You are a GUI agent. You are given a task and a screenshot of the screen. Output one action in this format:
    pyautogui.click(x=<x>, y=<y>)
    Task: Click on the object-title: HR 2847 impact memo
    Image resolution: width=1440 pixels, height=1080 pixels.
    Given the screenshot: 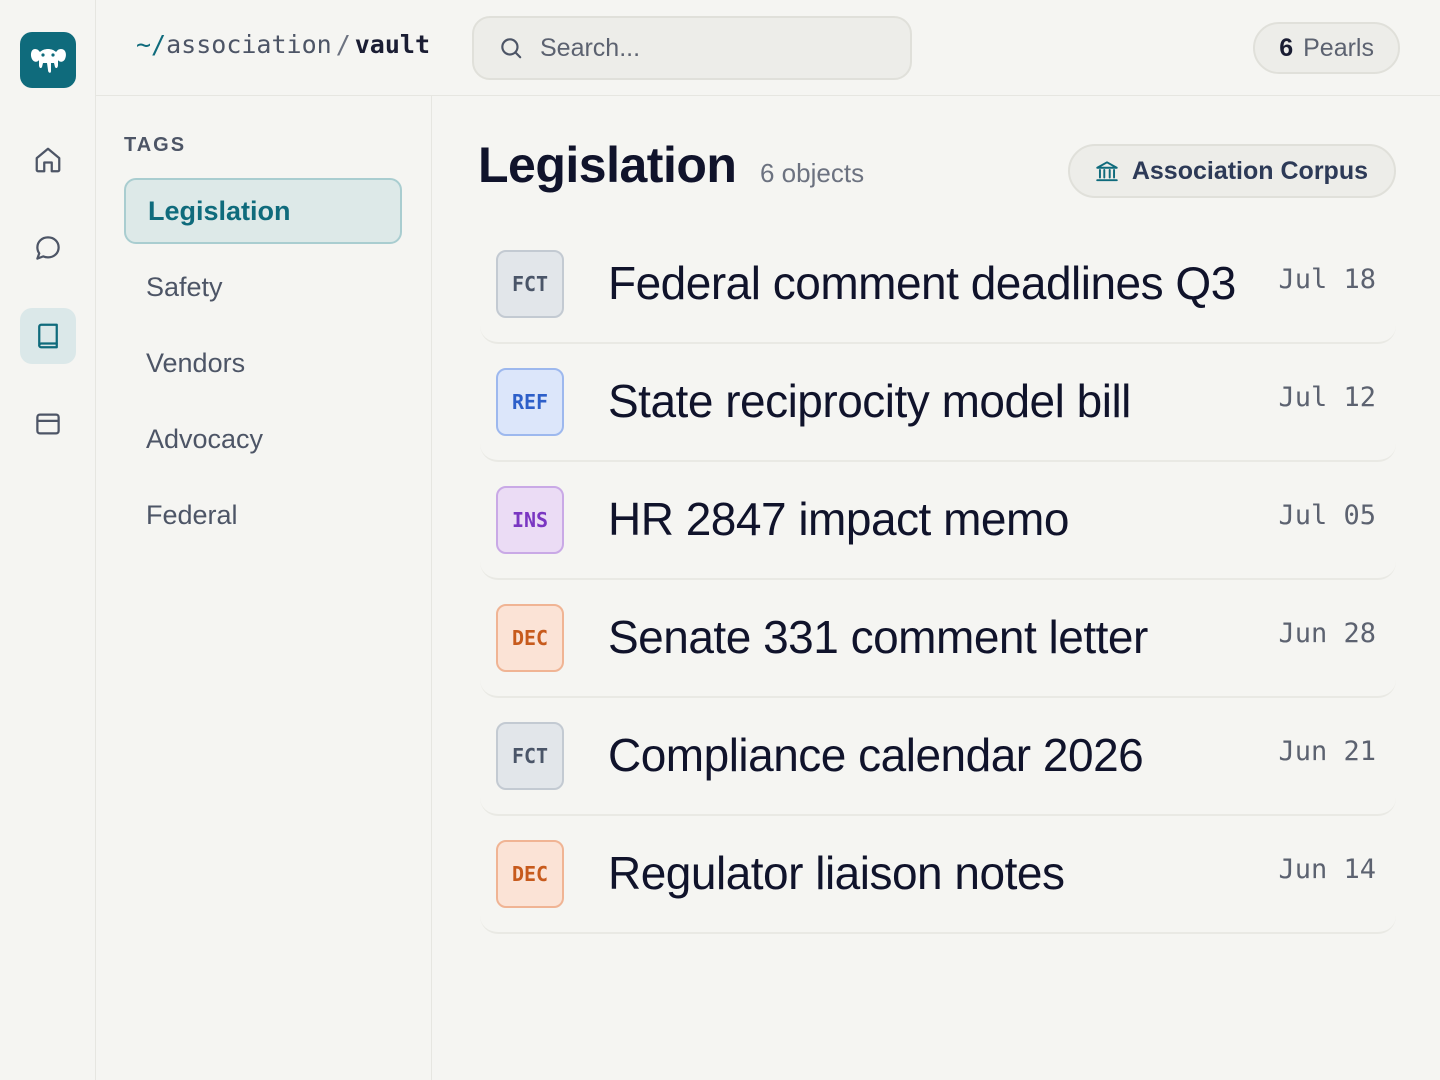 What is the action you would take?
    pyautogui.click(x=838, y=519)
    